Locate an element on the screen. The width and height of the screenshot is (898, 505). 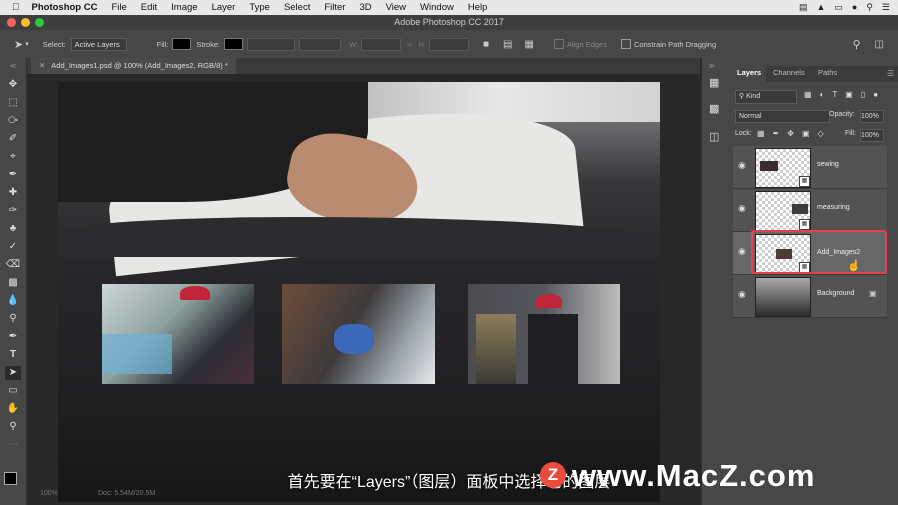
layer-row-measuring: ◉ ▦ measuring is located at coordinates (810, 210).